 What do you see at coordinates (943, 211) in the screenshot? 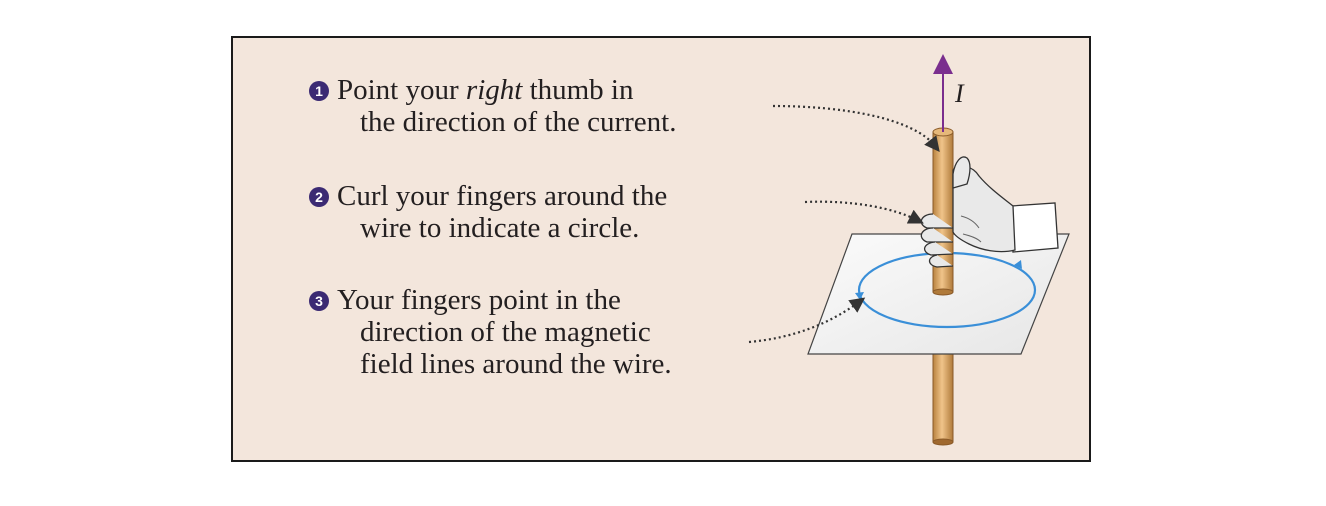
I see `wire-upper` at bounding box center [943, 211].